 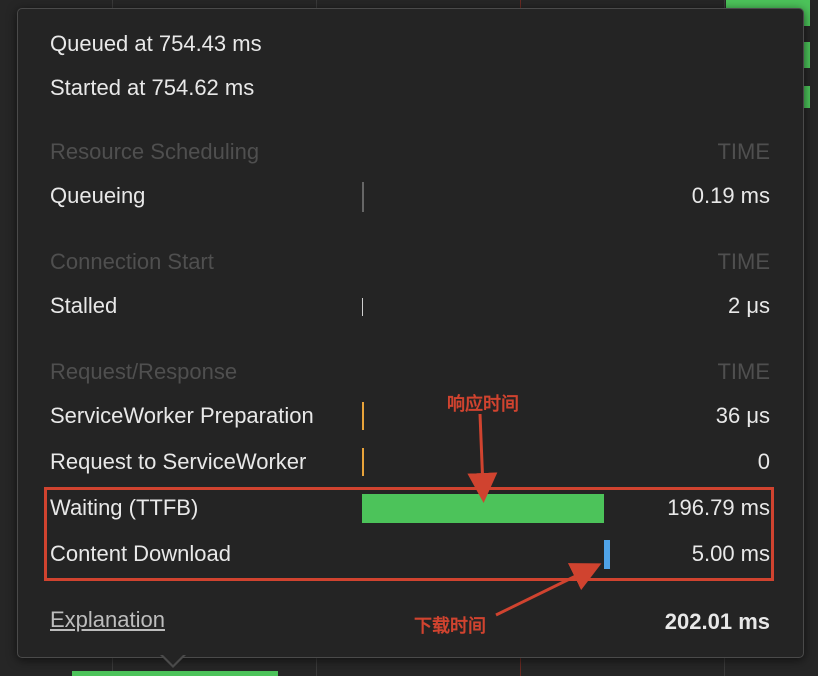 What do you see at coordinates (482, 458) in the screenshot?
I see `arrow-to-waiting-bar` at bounding box center [482, 458].